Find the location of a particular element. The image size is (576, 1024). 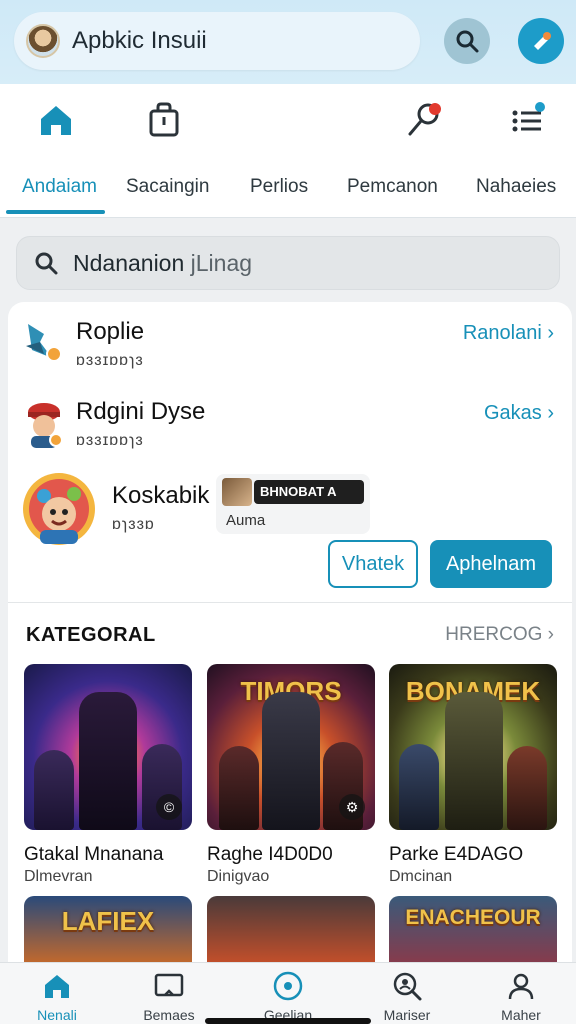

bottom-nav-mariser: Mariser is located at coordinates (407, 996).